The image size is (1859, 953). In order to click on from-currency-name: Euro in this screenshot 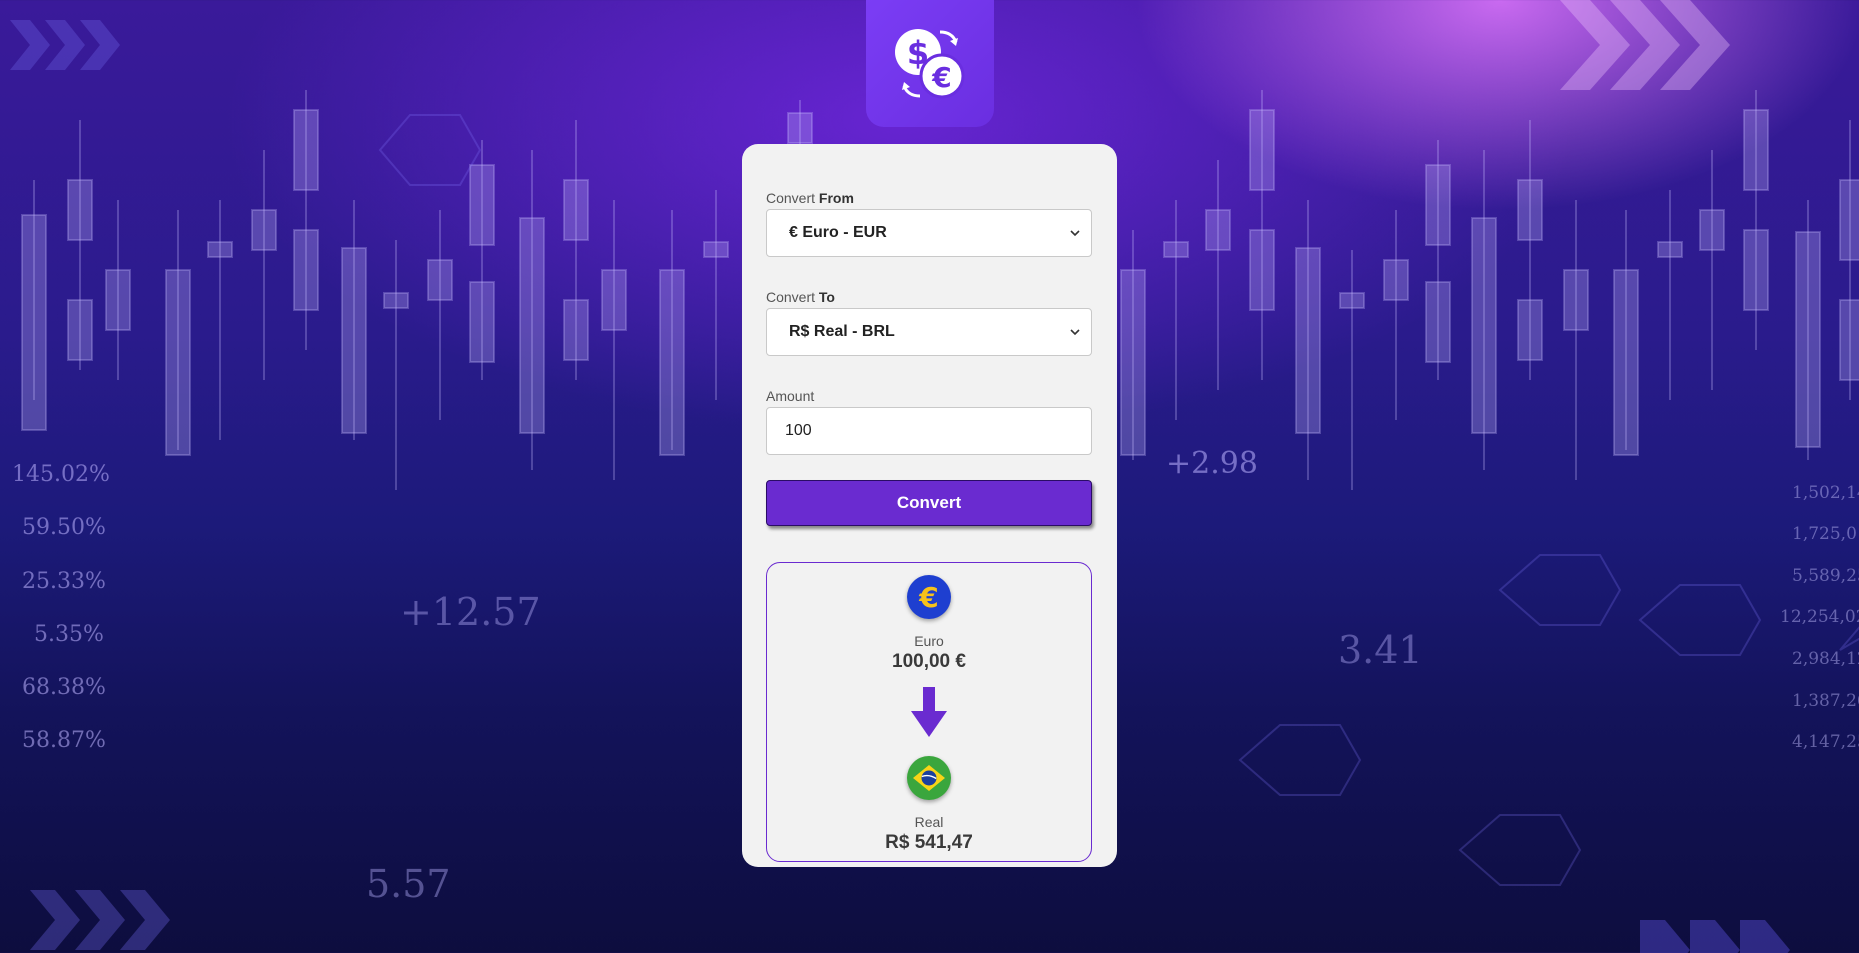, I will do `click(929, 641)`.